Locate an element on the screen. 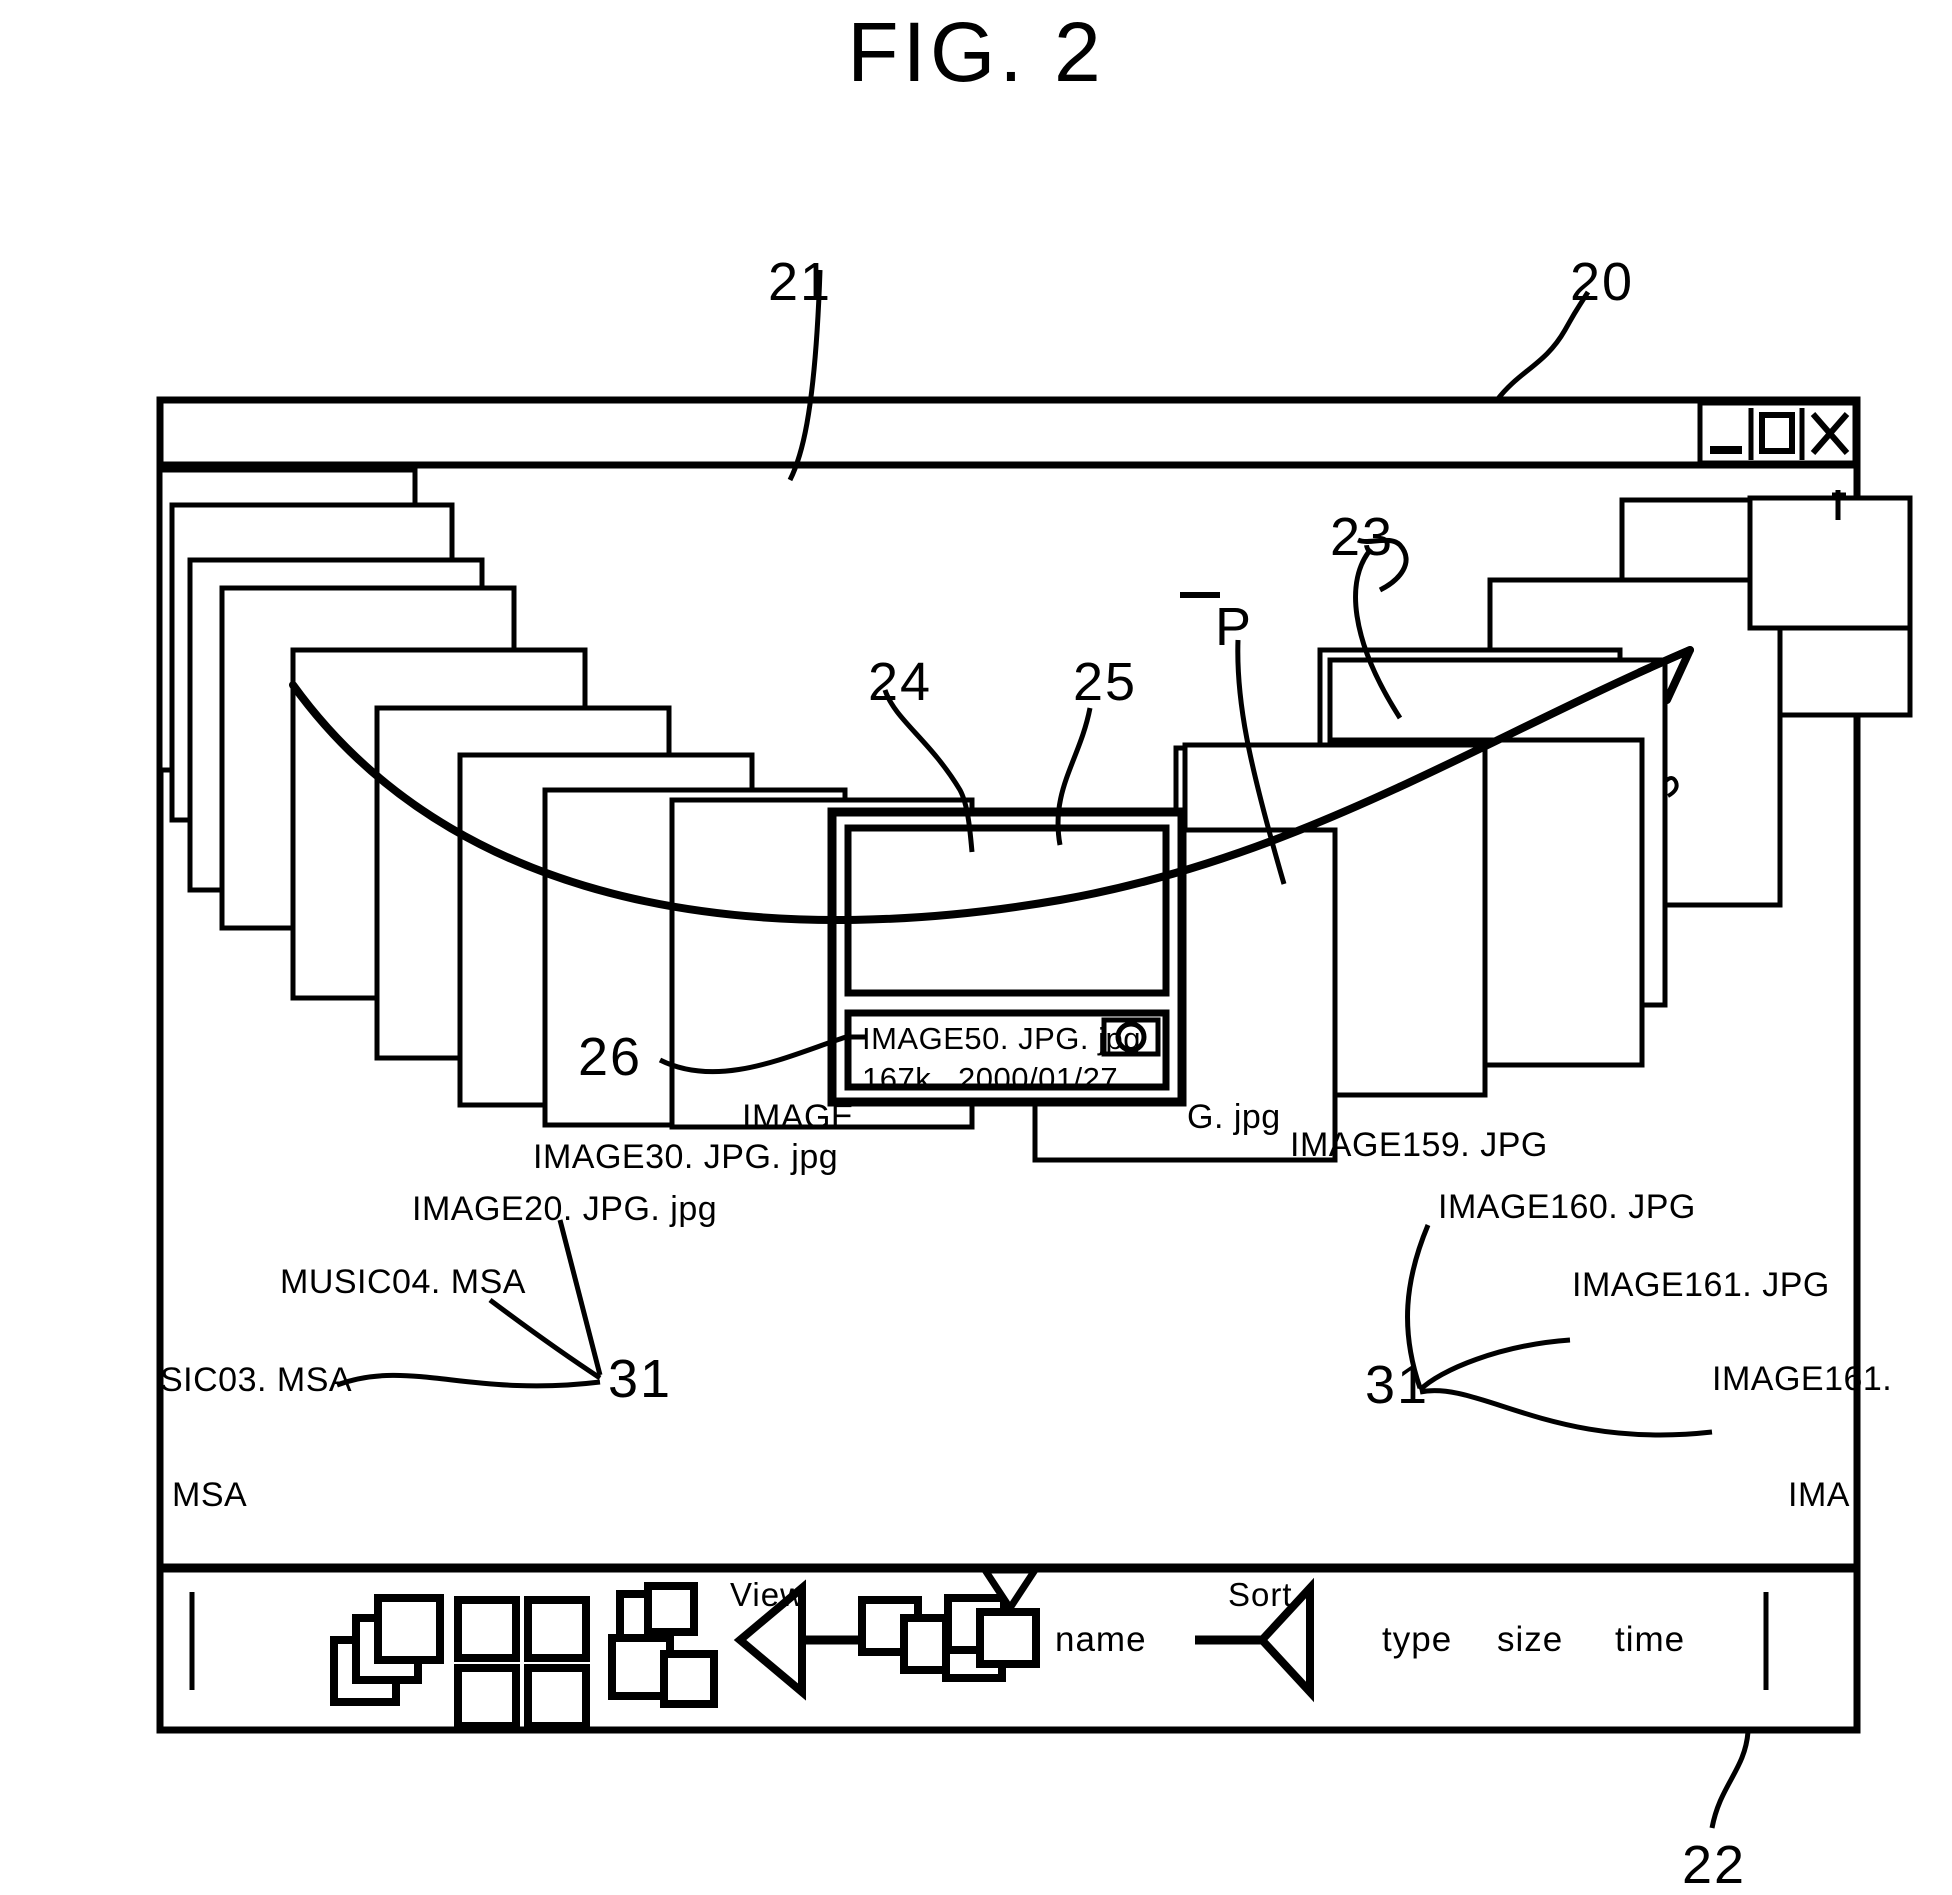 The width and height of the screenshot is (1952, 1895). file-label-music04: MUSIC04. MSA is located at coordinates (403, 1282).